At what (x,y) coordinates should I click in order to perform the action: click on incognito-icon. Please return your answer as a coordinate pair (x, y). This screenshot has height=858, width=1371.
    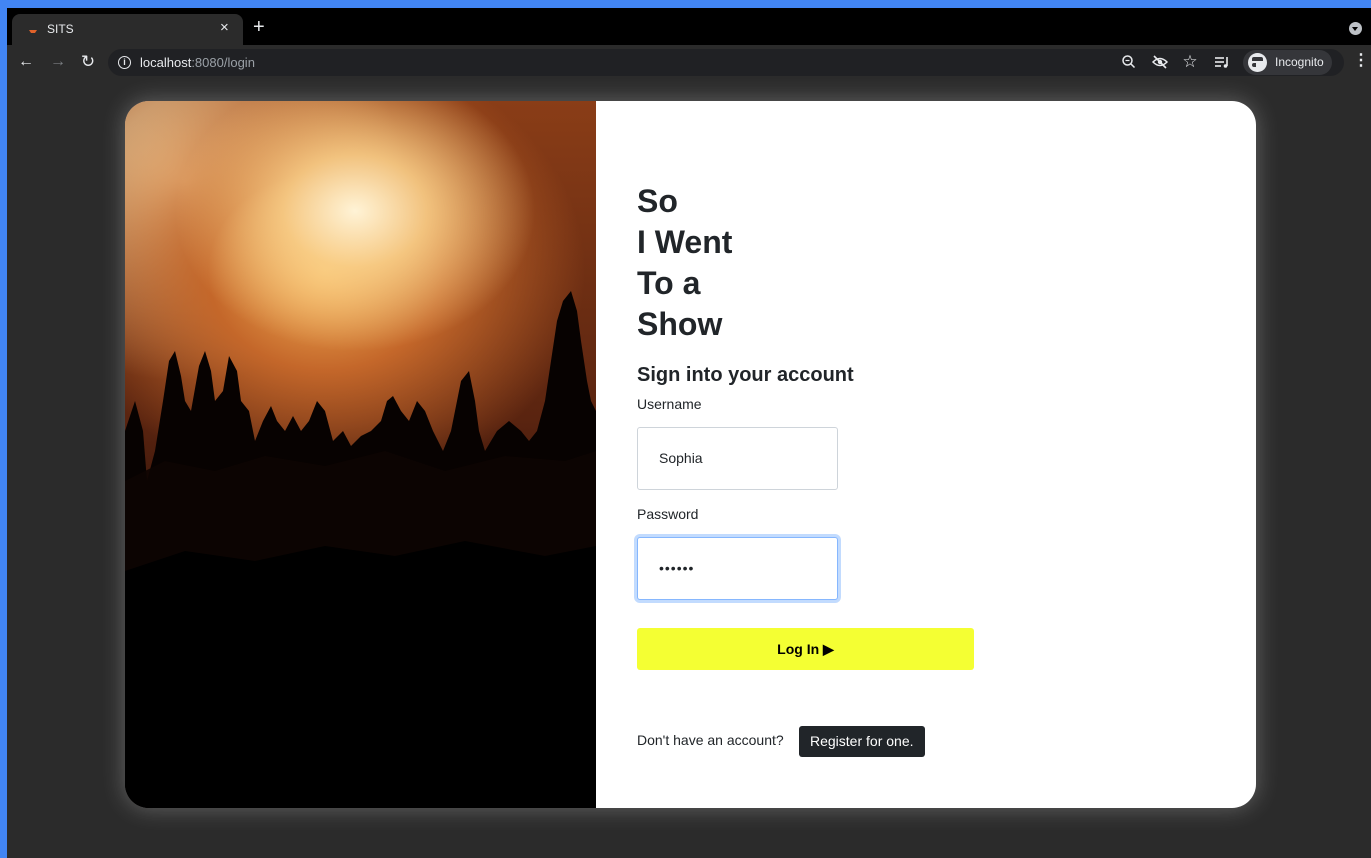
    Looking at the image, I should click on (1259, 62).